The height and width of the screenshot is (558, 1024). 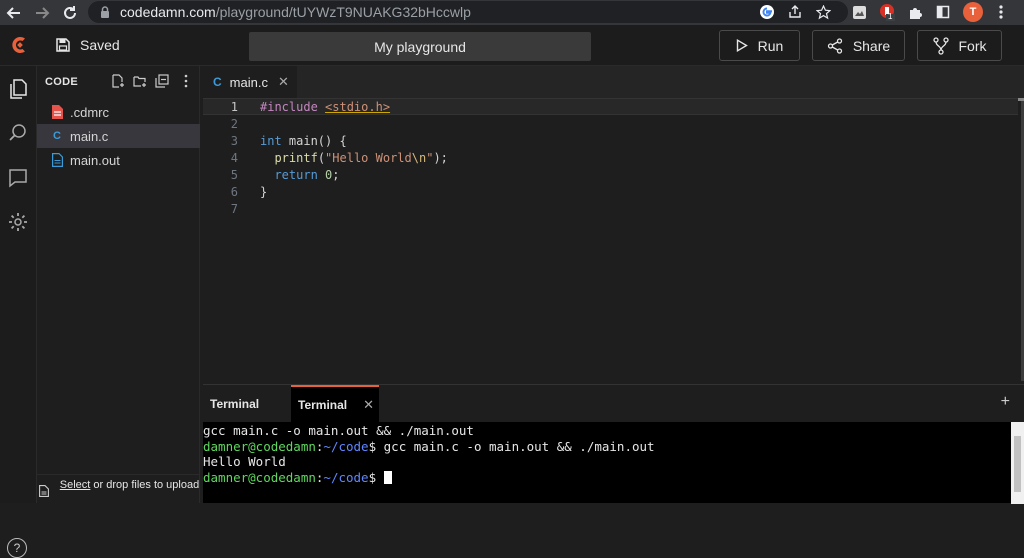 What do you see at coordinates (234, 106) in the screenshot?
I see `line-number: 1` at bounding box center [234, 106].